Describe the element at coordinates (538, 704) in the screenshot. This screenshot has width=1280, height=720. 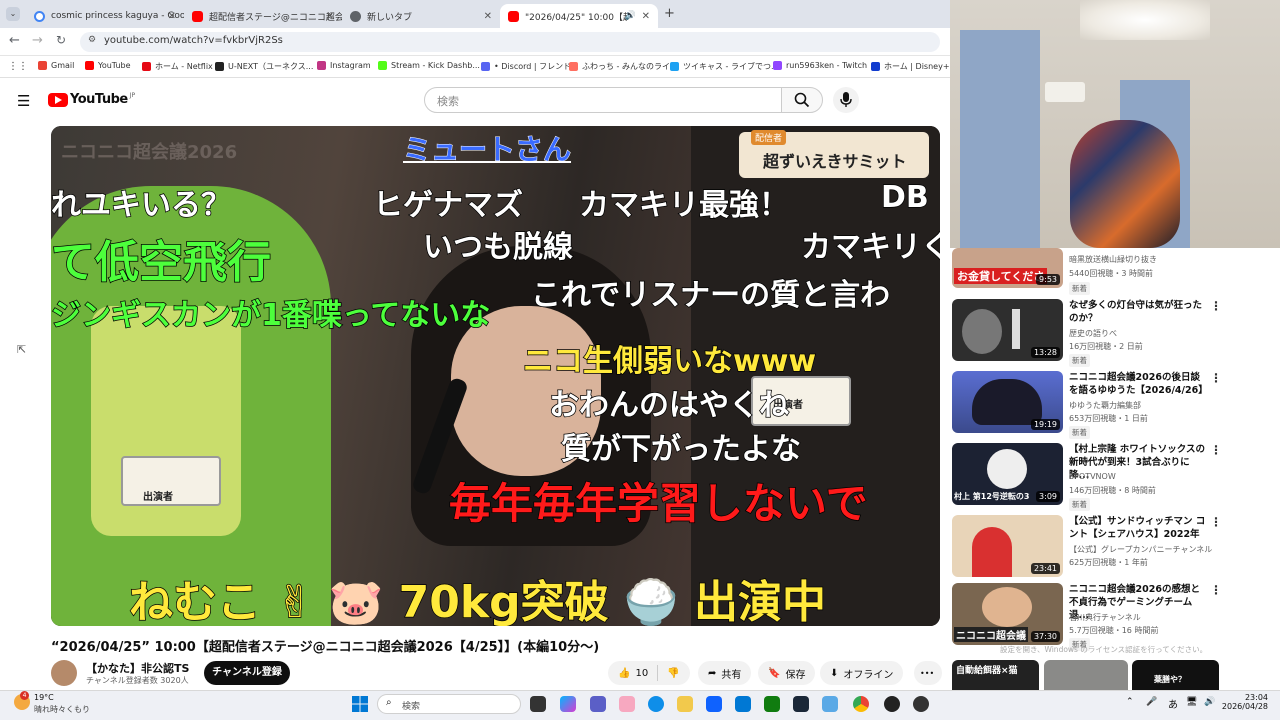
I see `task-view-icon` at that location.